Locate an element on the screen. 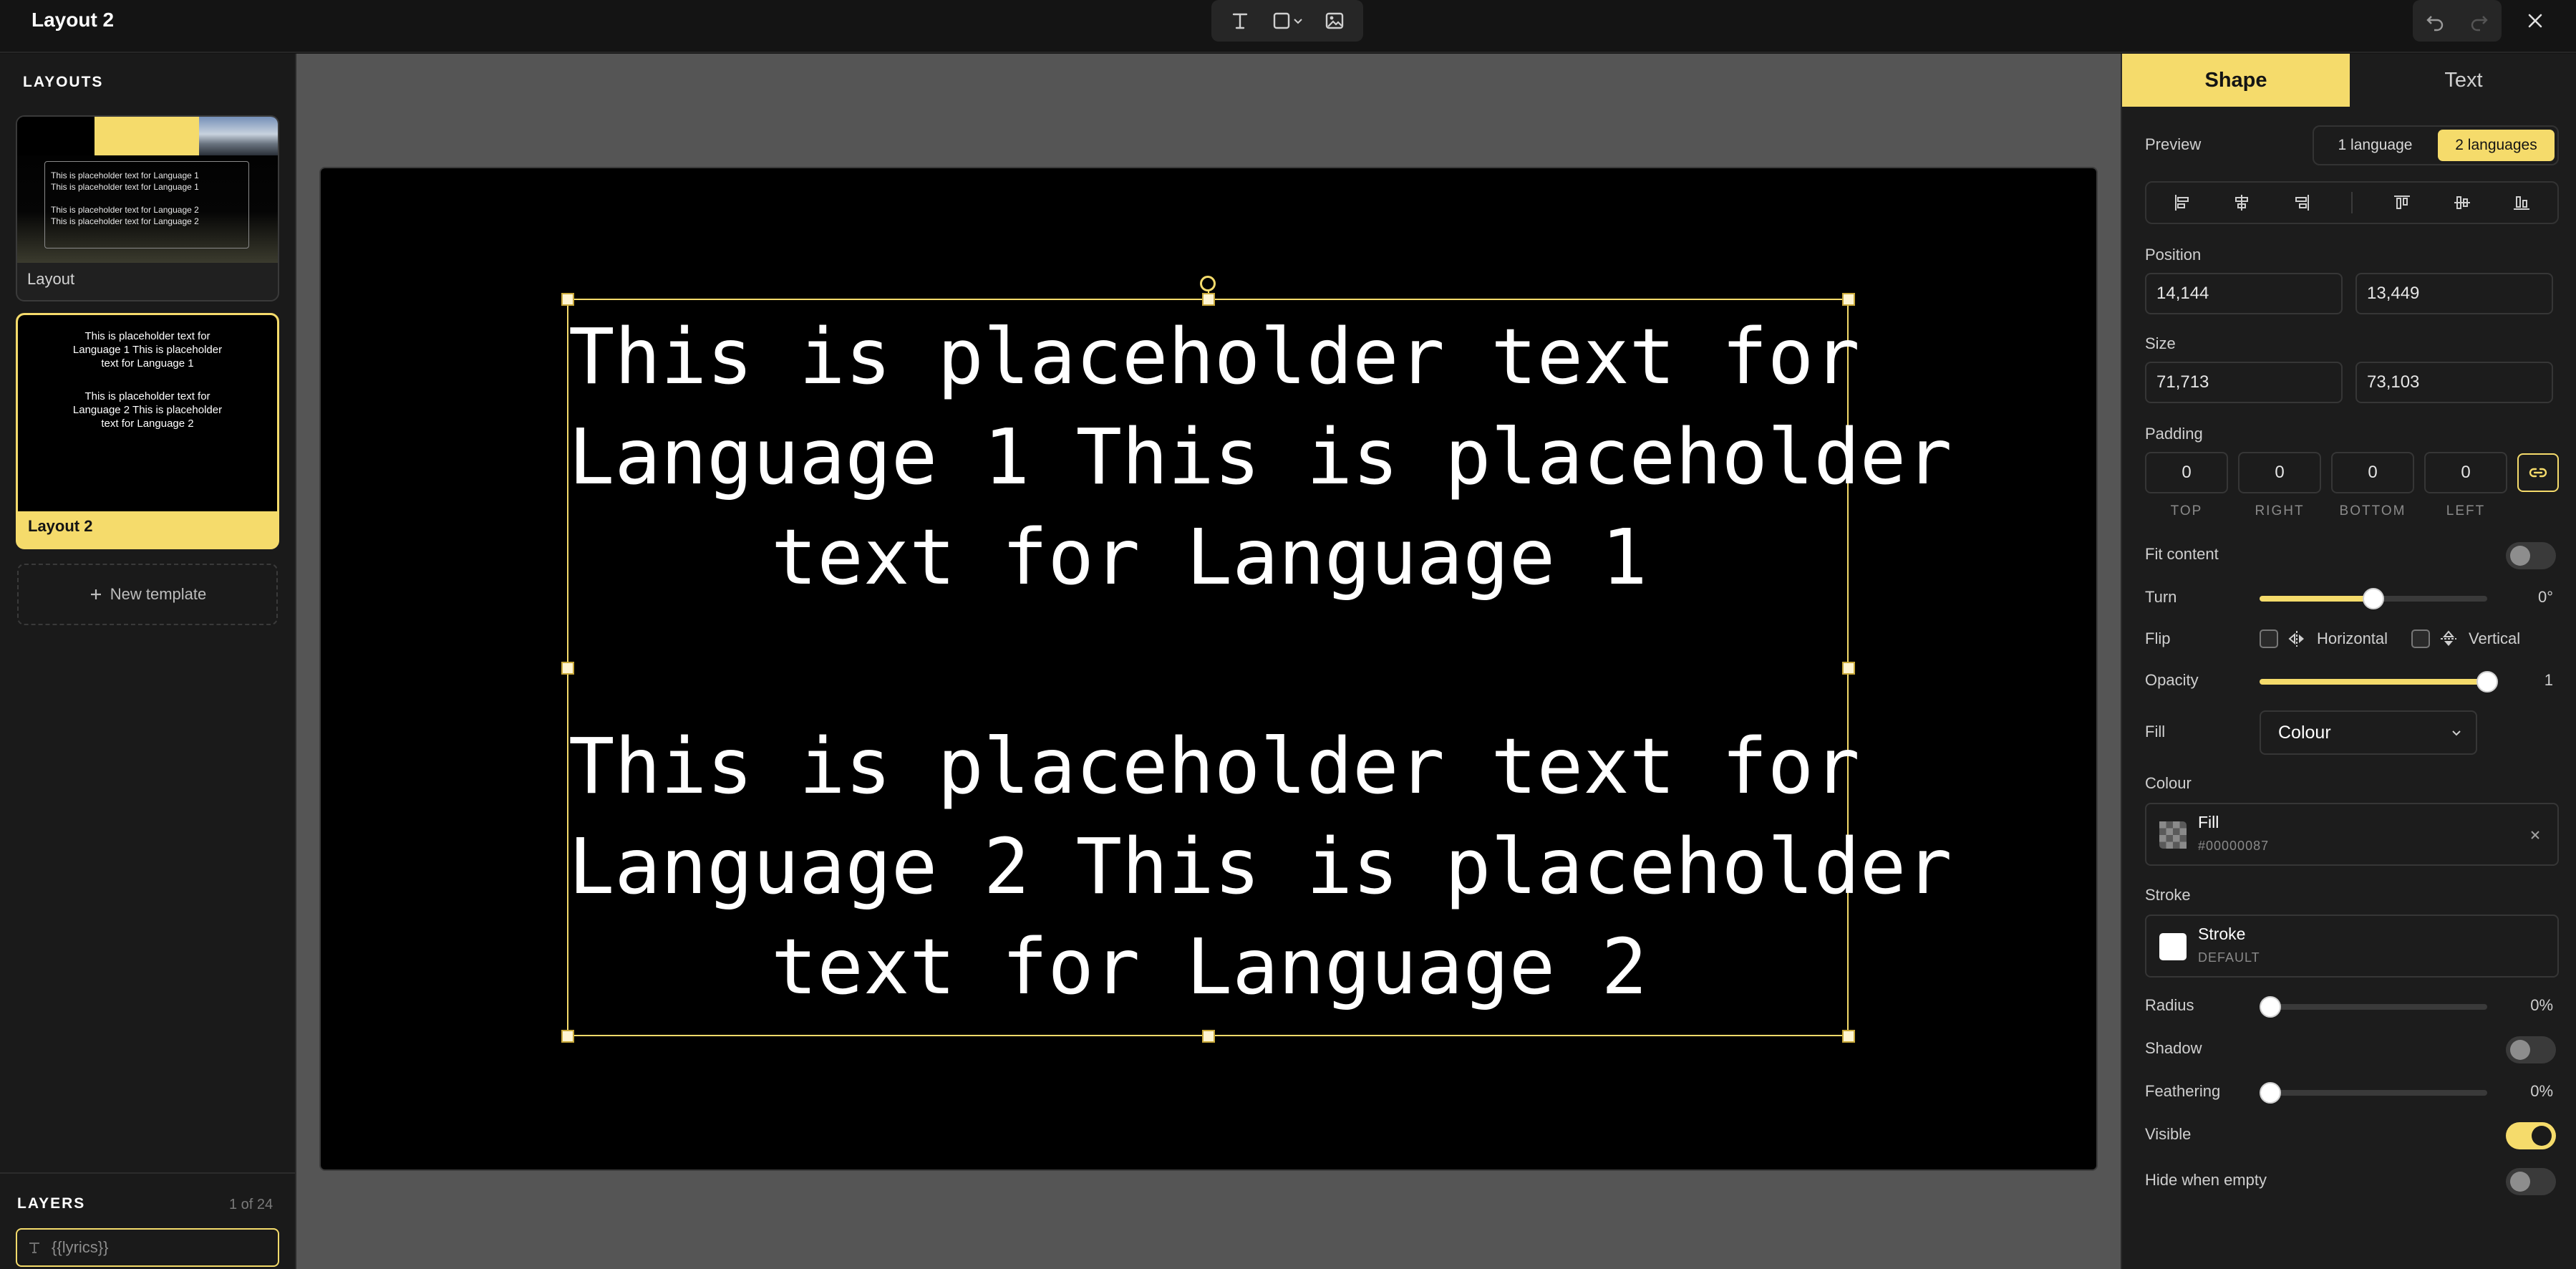 The height and width of the screenshot is (1269, 2576). image-tool-button is located at coordinates (1334, 21).